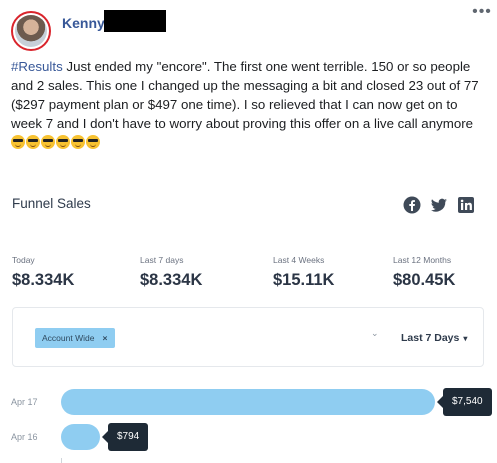 The image size is (497, 463). What do you see at coordinates (412, 205) in the screenshot?
I see `facebook-icon` at bounding box center [412, 205].